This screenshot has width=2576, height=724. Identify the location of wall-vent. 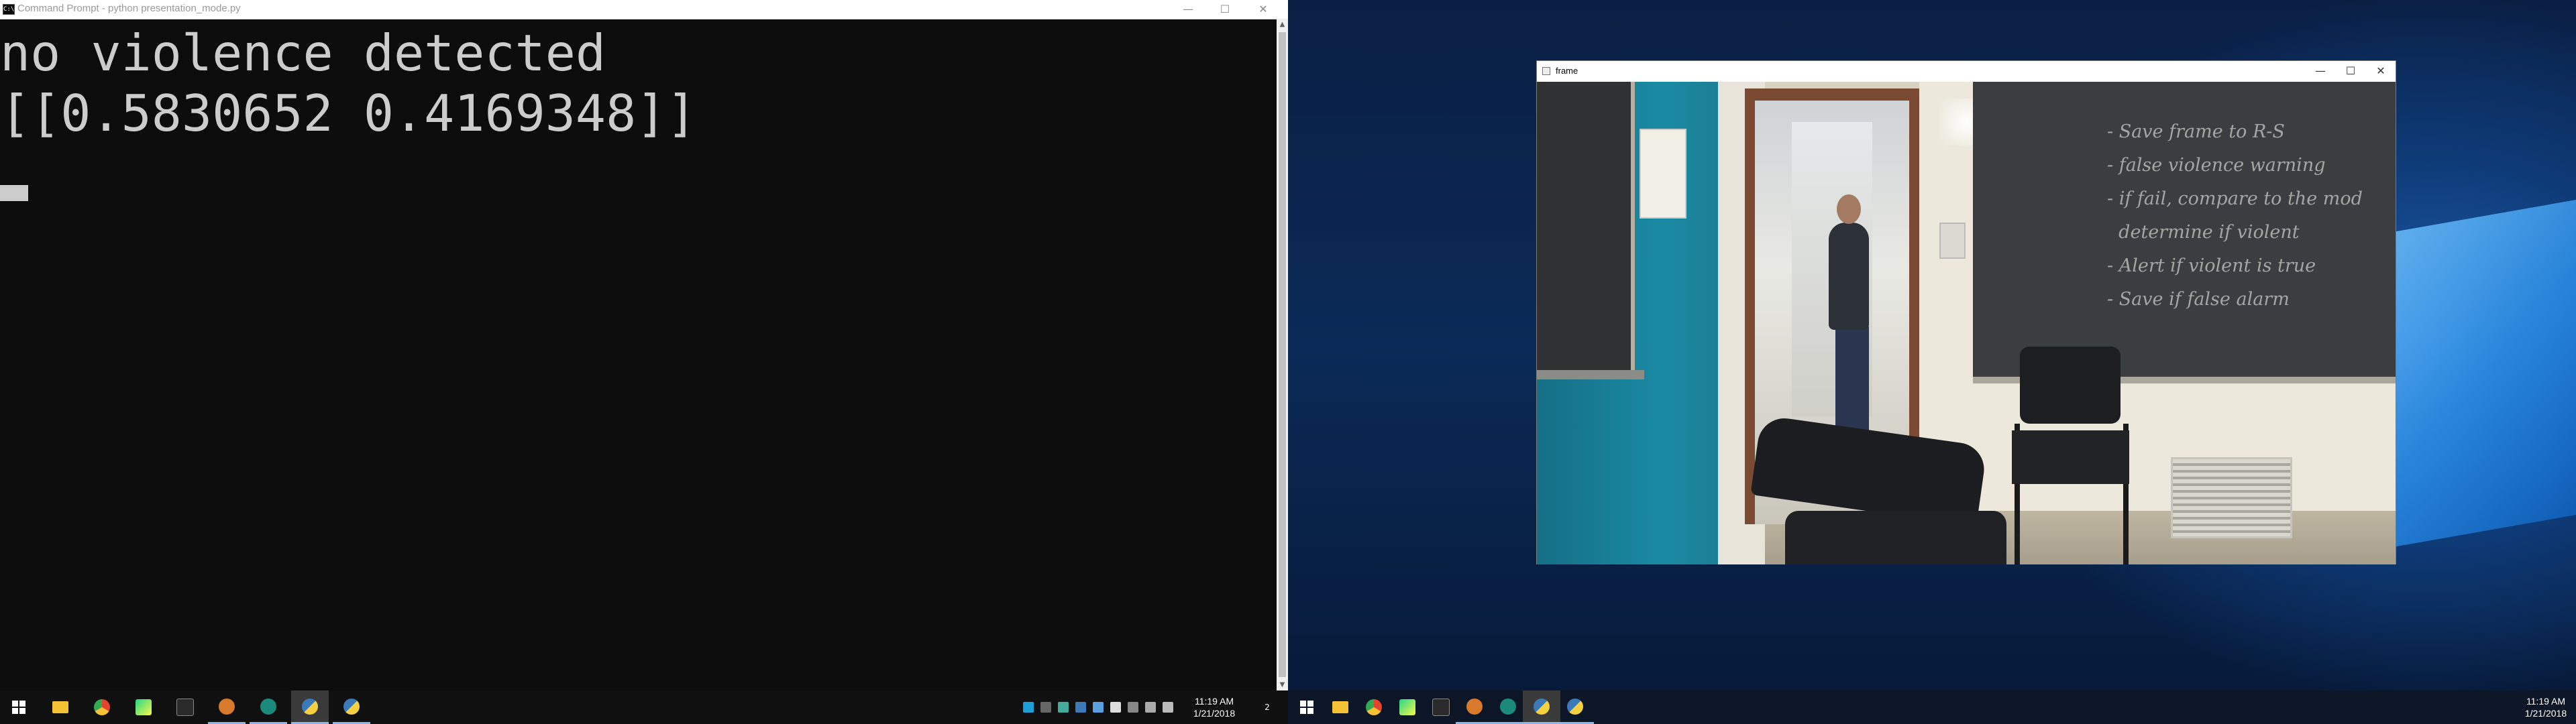
(2231, 497).